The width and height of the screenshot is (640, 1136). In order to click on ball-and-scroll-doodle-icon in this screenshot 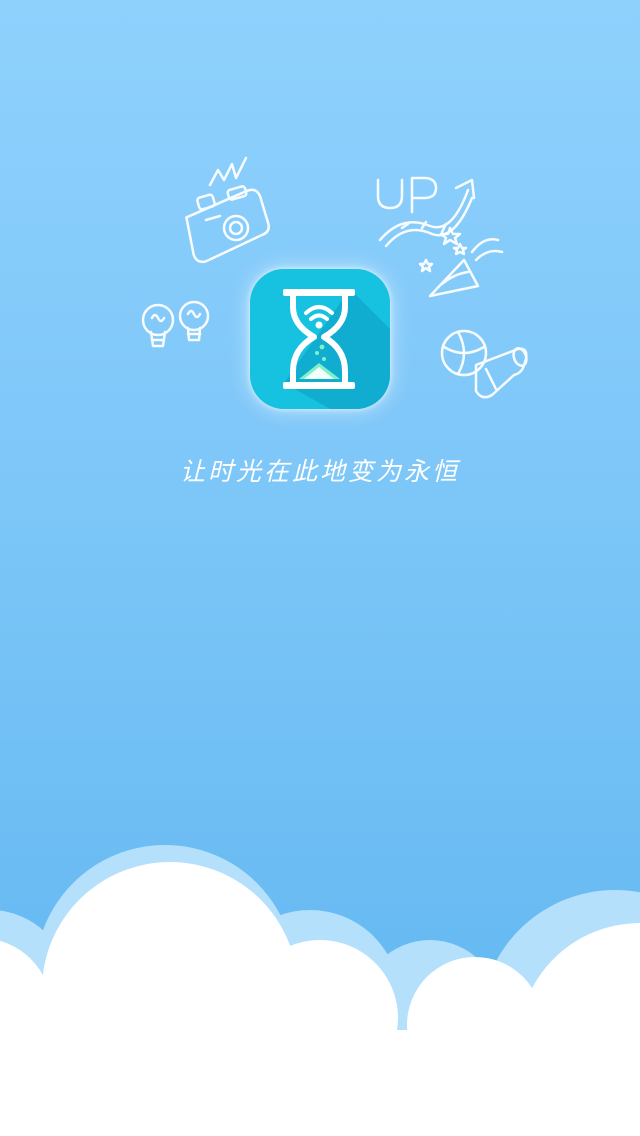, I will do `click(484, 364)`.